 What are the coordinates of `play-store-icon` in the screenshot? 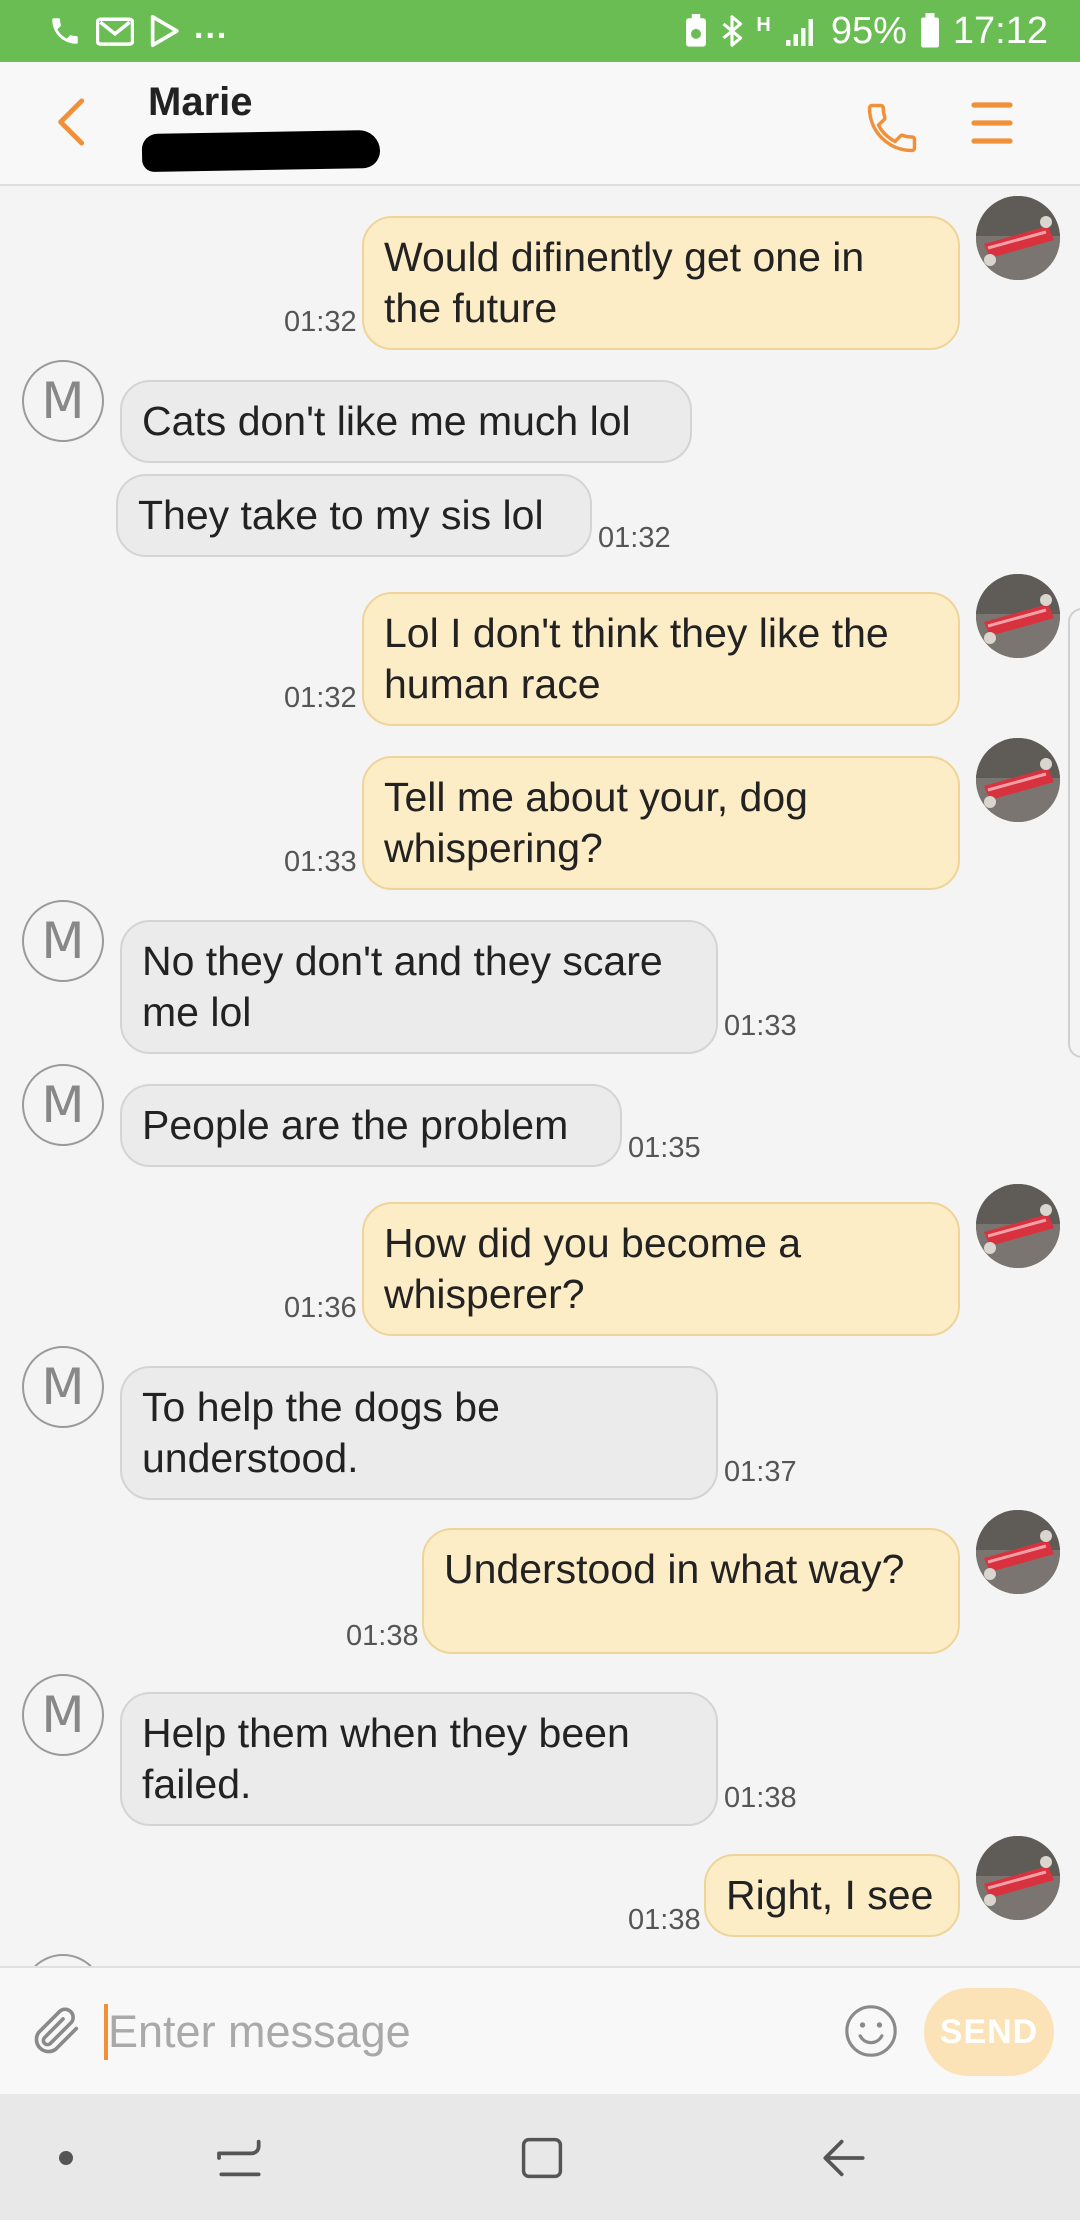 It's located at (164, 31).